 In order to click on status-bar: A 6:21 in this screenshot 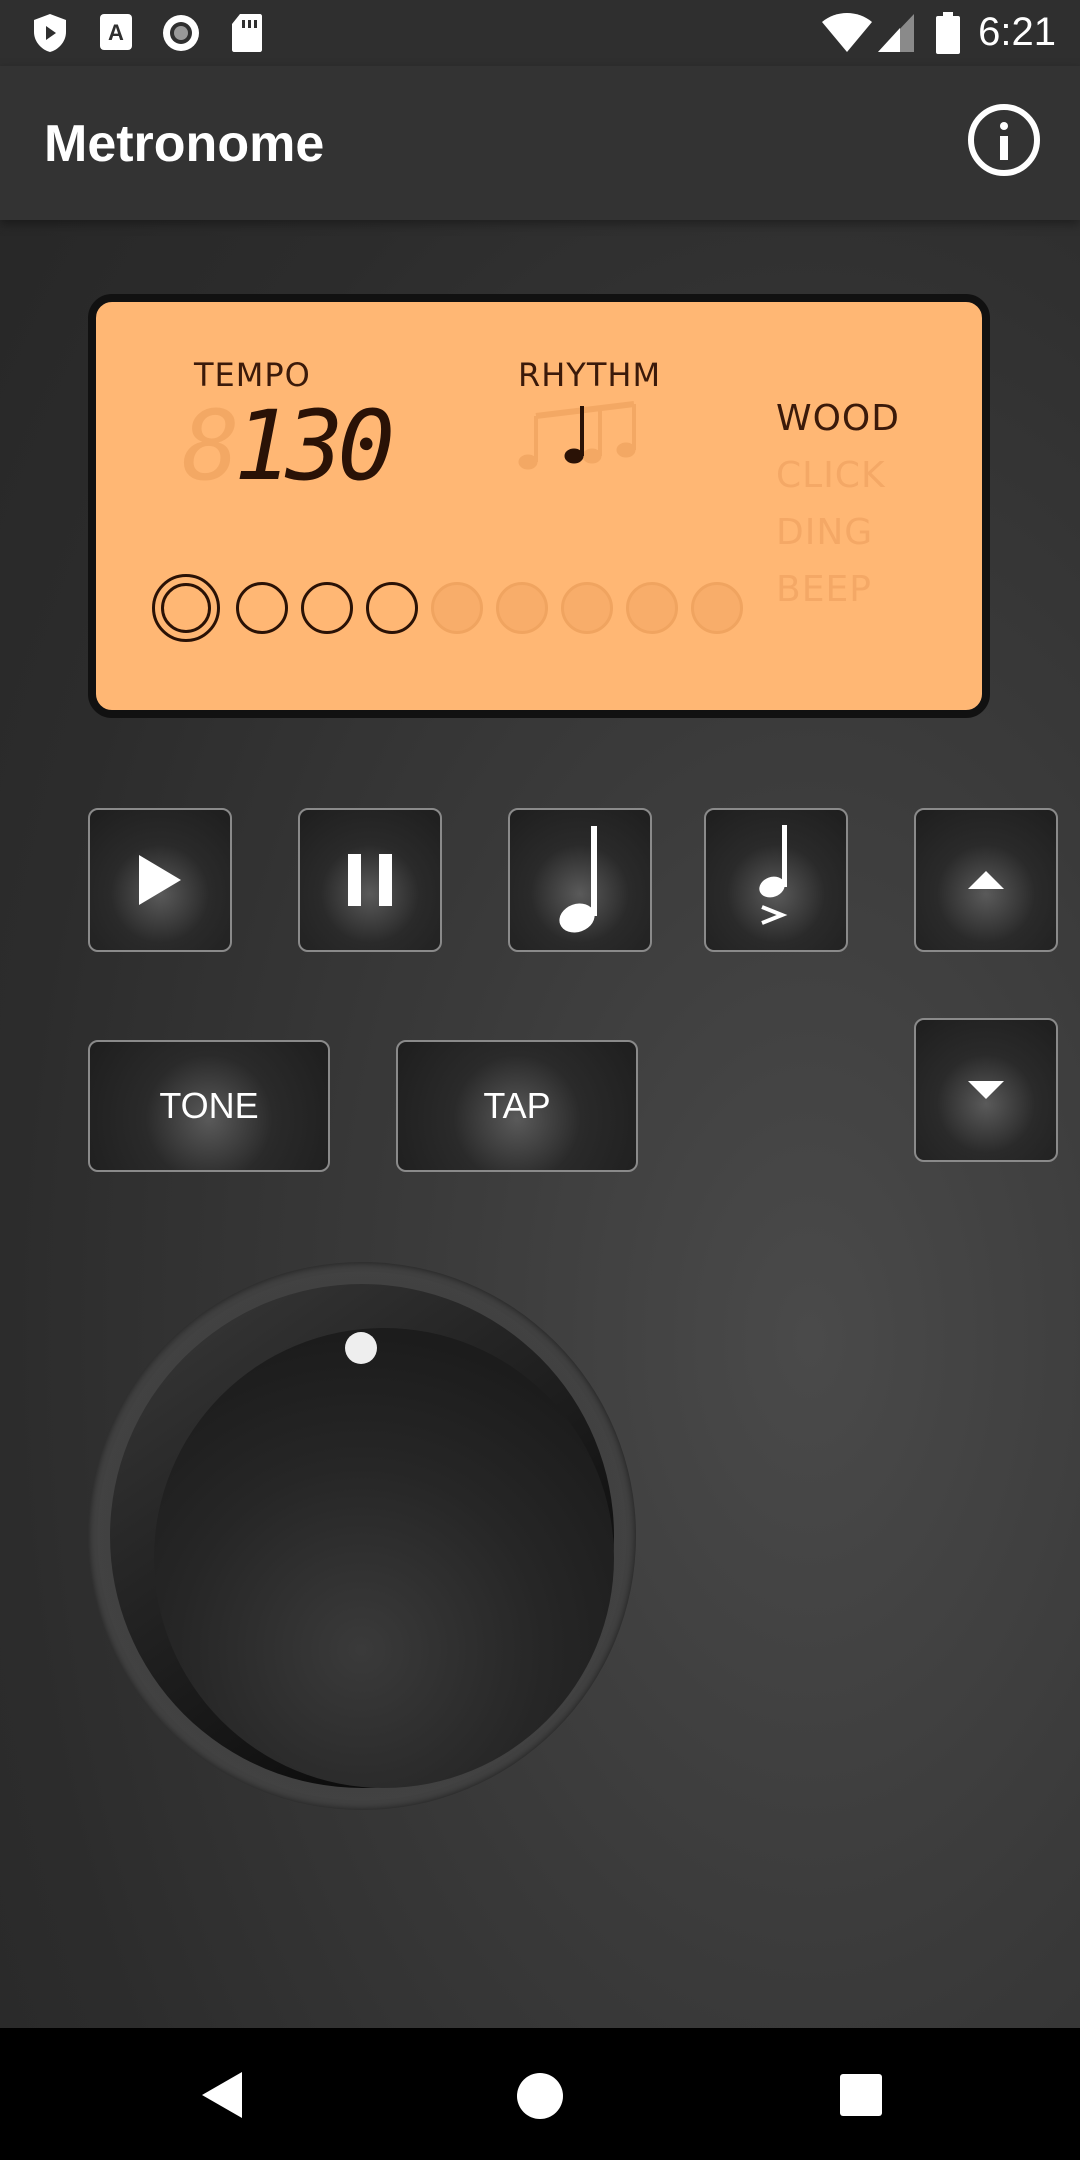, I will do `click(540, 33)`.